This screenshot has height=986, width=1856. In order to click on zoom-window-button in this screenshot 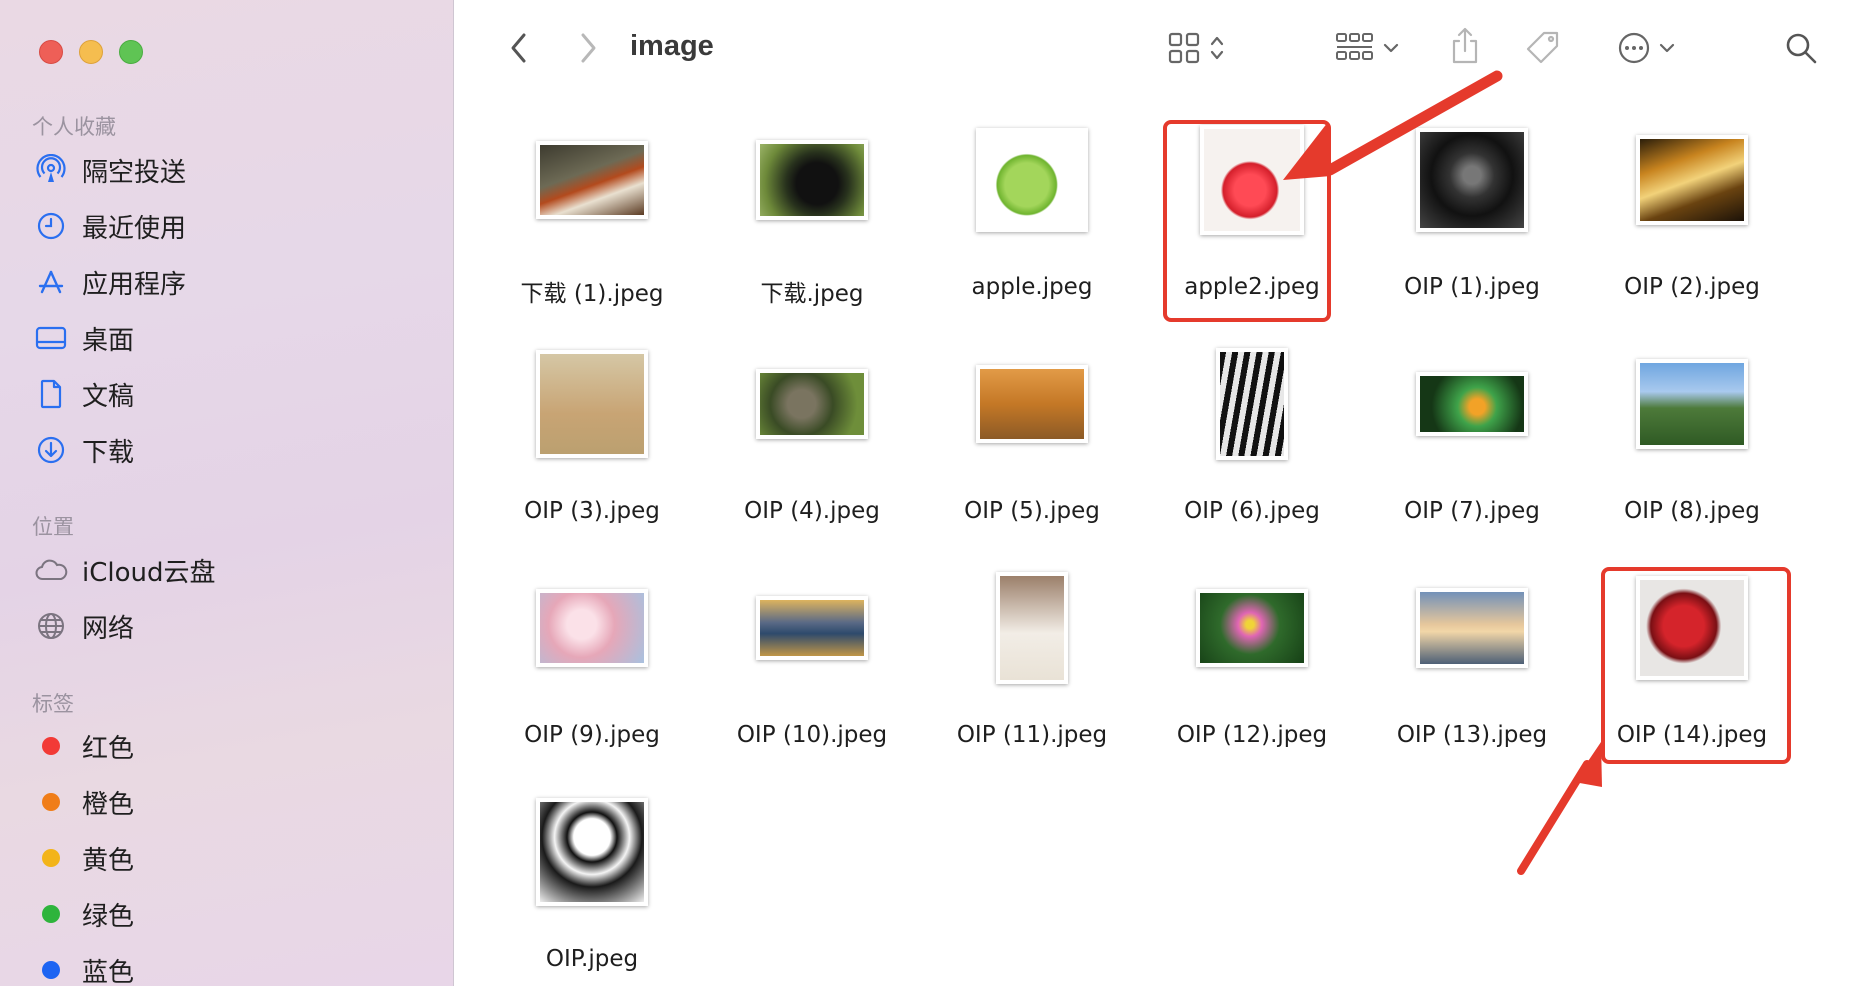, I will do `click(131, 52)`.